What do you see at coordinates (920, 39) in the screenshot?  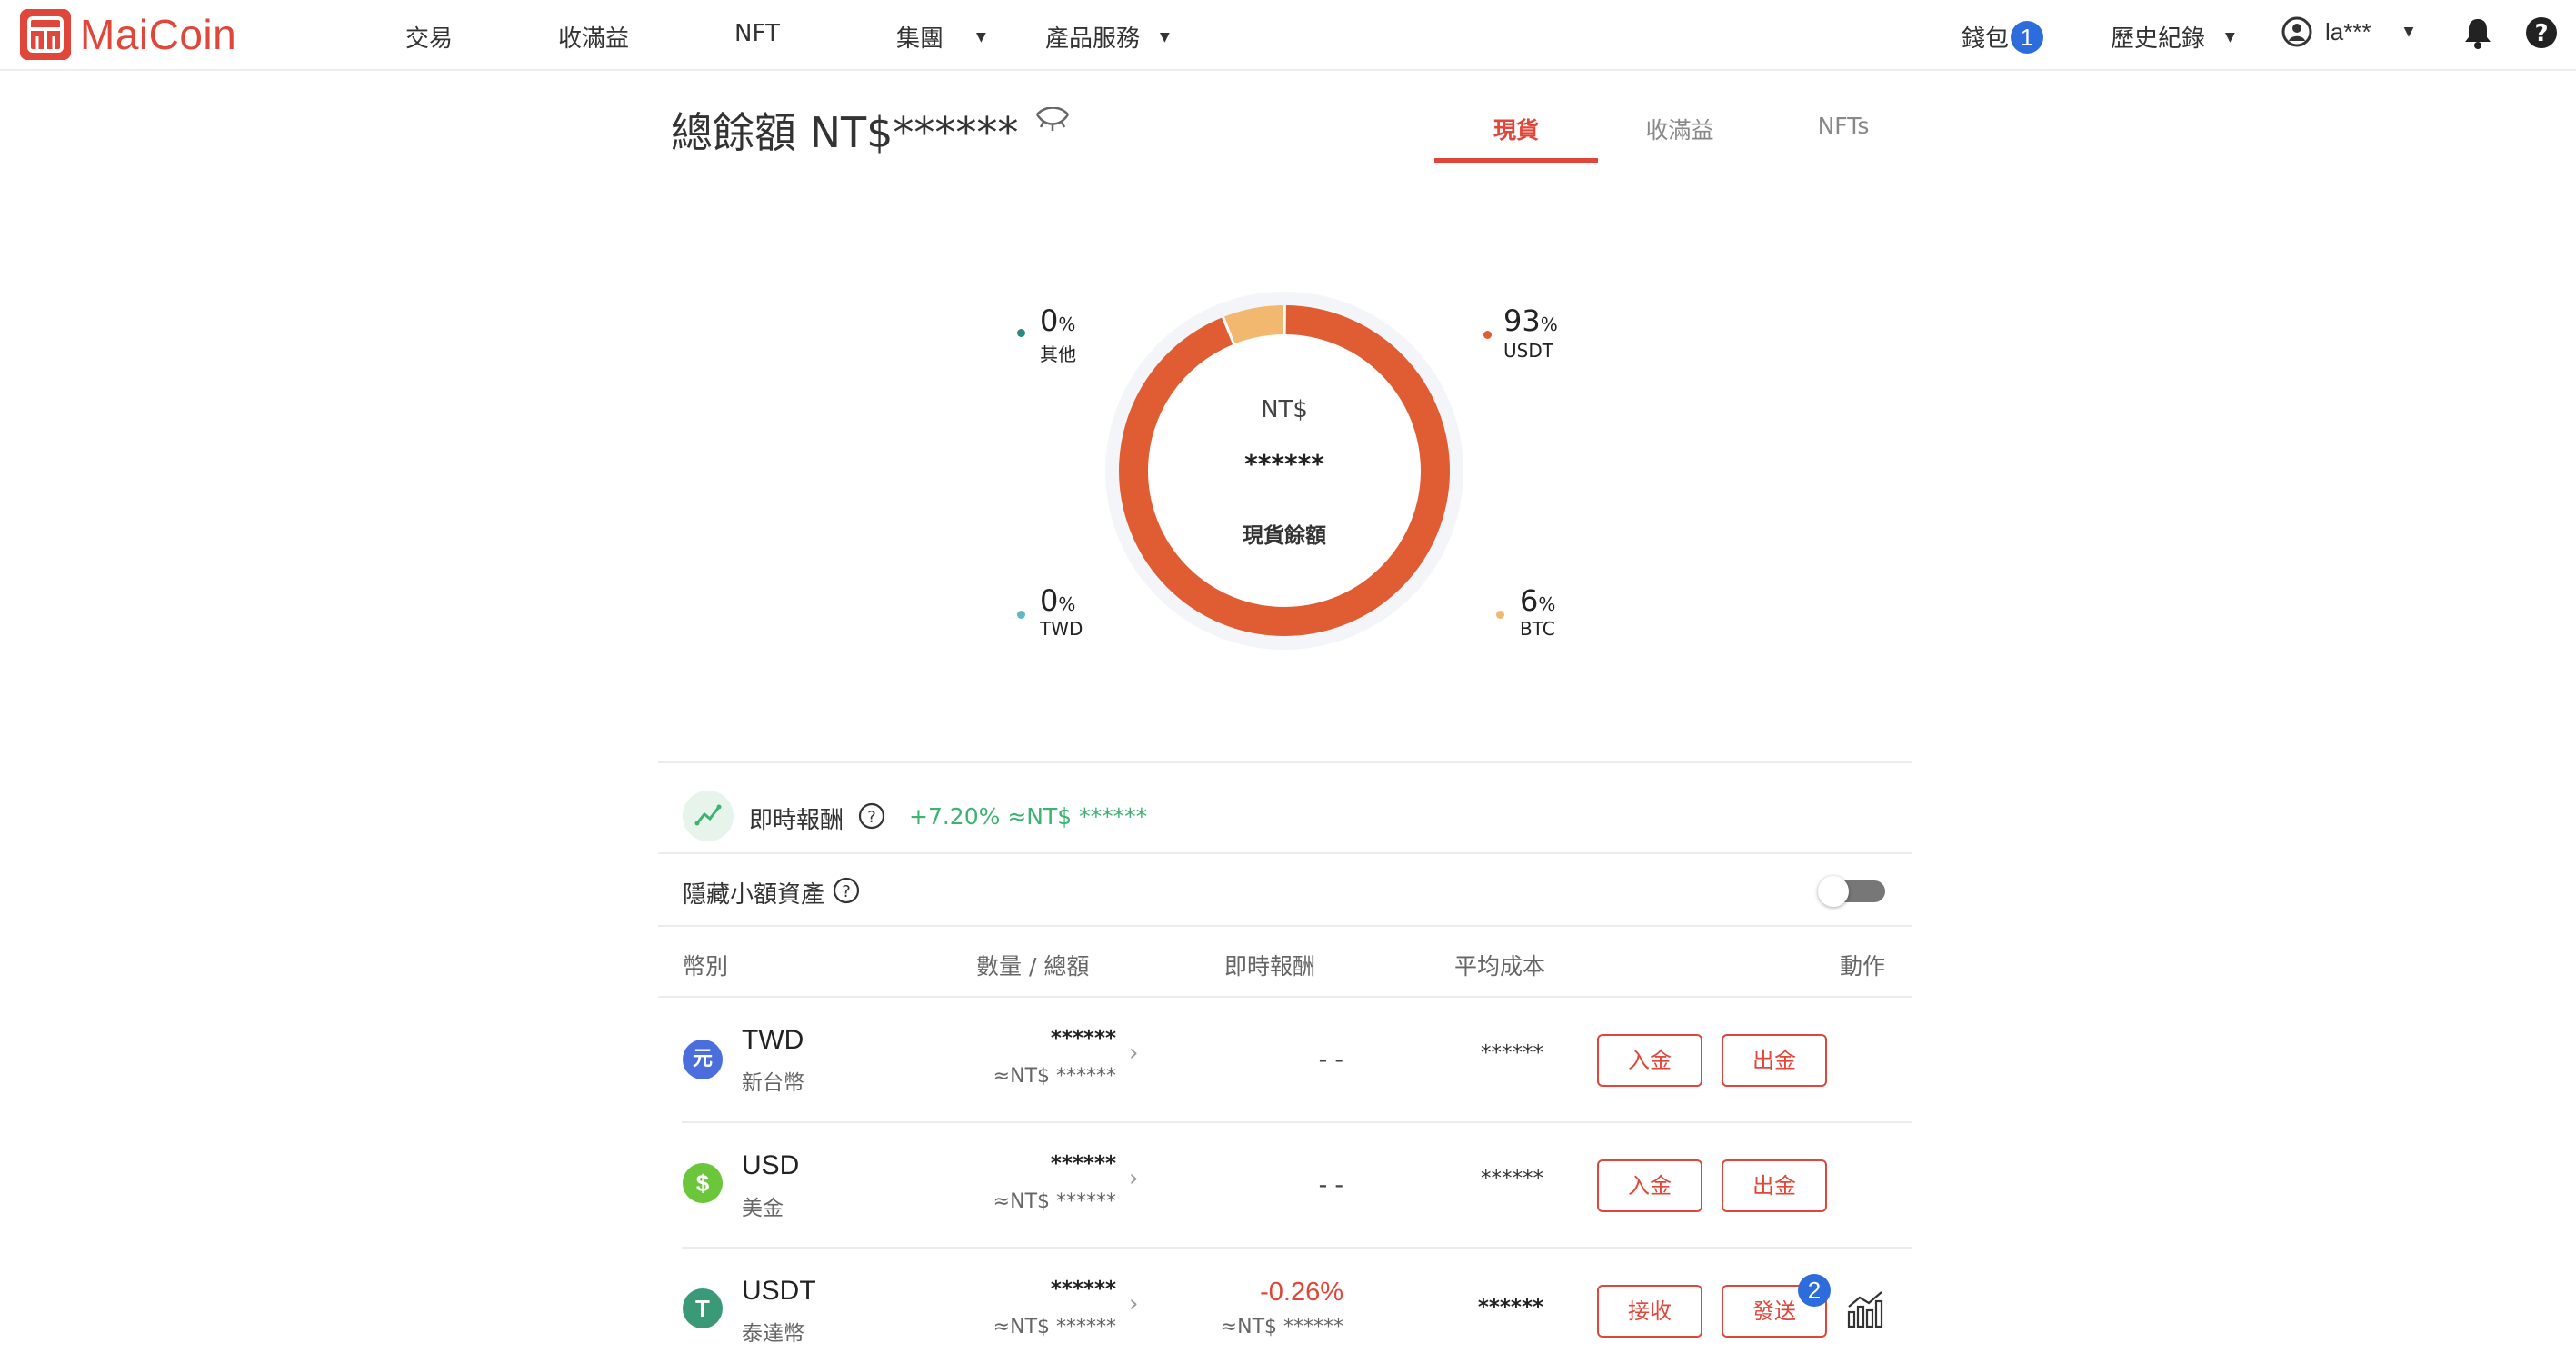 I see `nav-item-label: 集團` at bounding box center [920, 39].